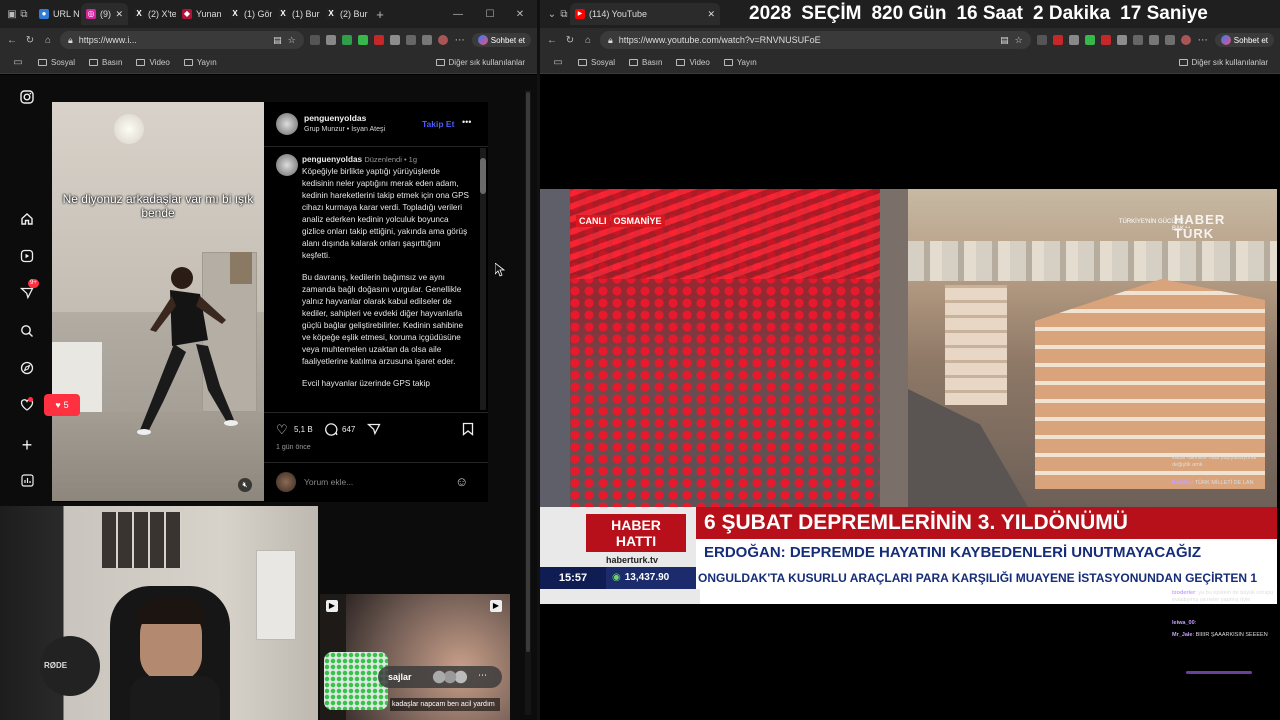  What do you see at coordinates (27, 483) in the screenshot?
I see `dashboard-nav-icon` at bounding box center [27, 483].